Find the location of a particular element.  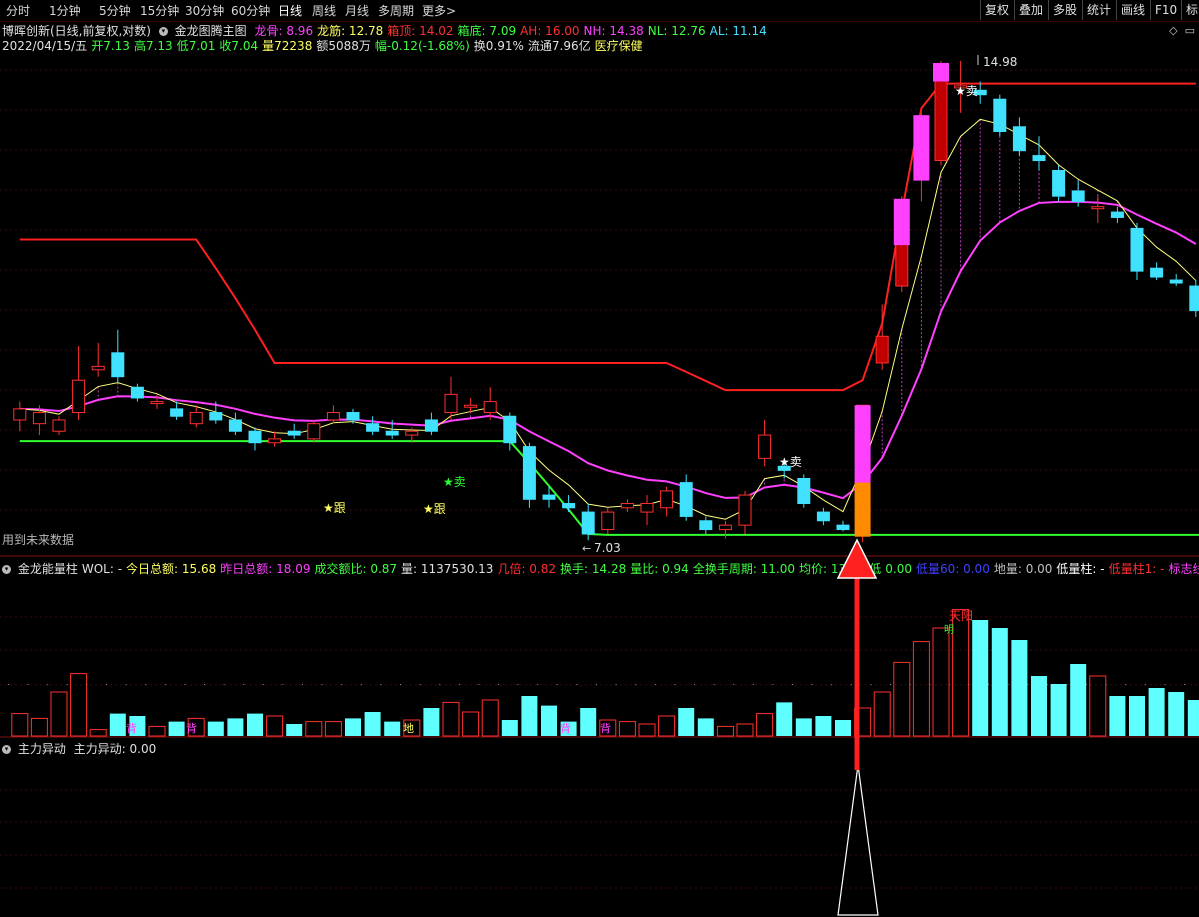

low-price-label: 7.03 is located at coordinates (607, 548).